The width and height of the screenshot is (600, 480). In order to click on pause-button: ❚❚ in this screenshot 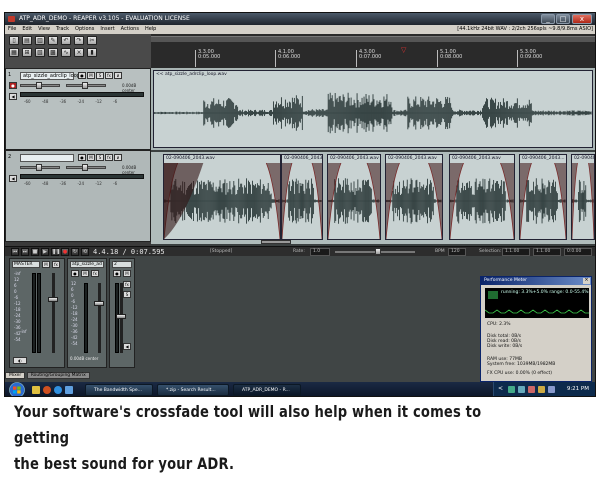, I will do `click(55, 252)`.